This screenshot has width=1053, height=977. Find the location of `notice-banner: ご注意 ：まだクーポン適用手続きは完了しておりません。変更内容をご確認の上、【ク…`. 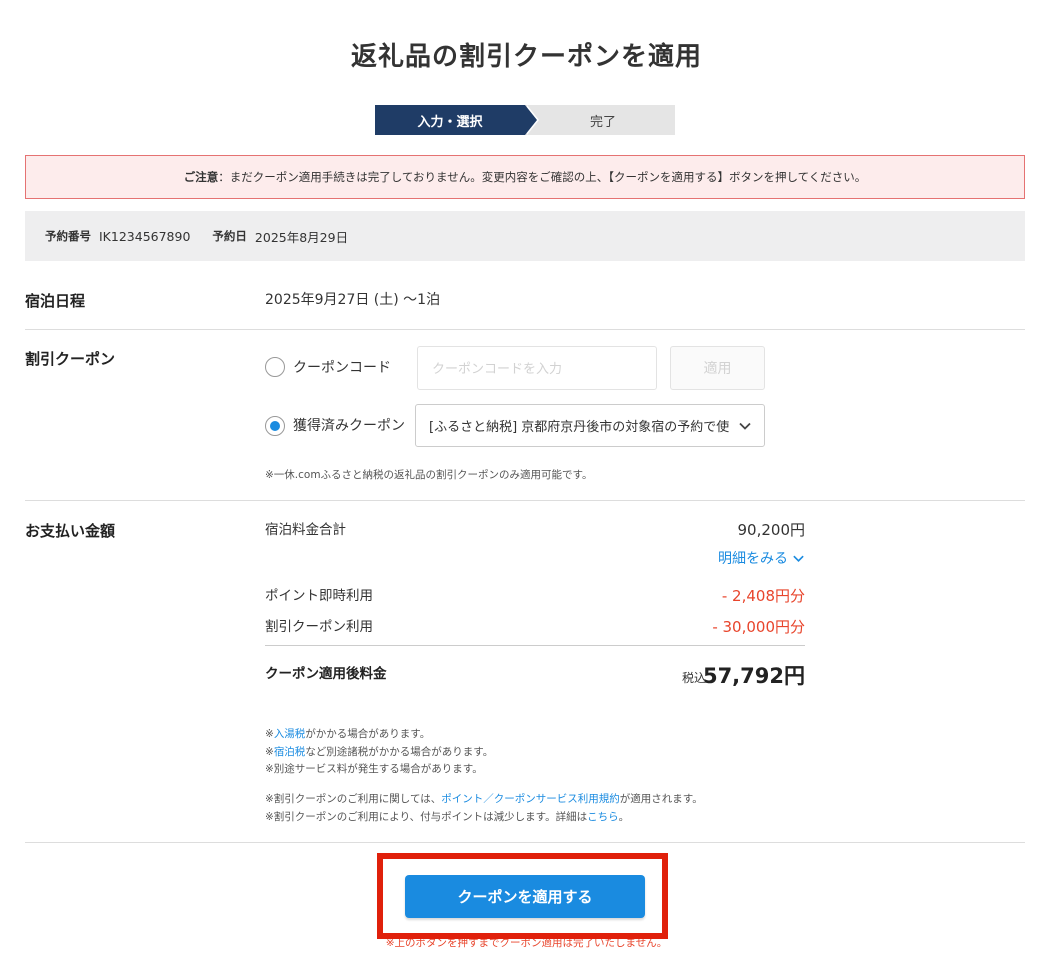

notice-banner: ご注意 ：まだクーポン適用手続きは完了しておりません。変更内容をご確認の上、【ク… is located at coordinates (525, 177).